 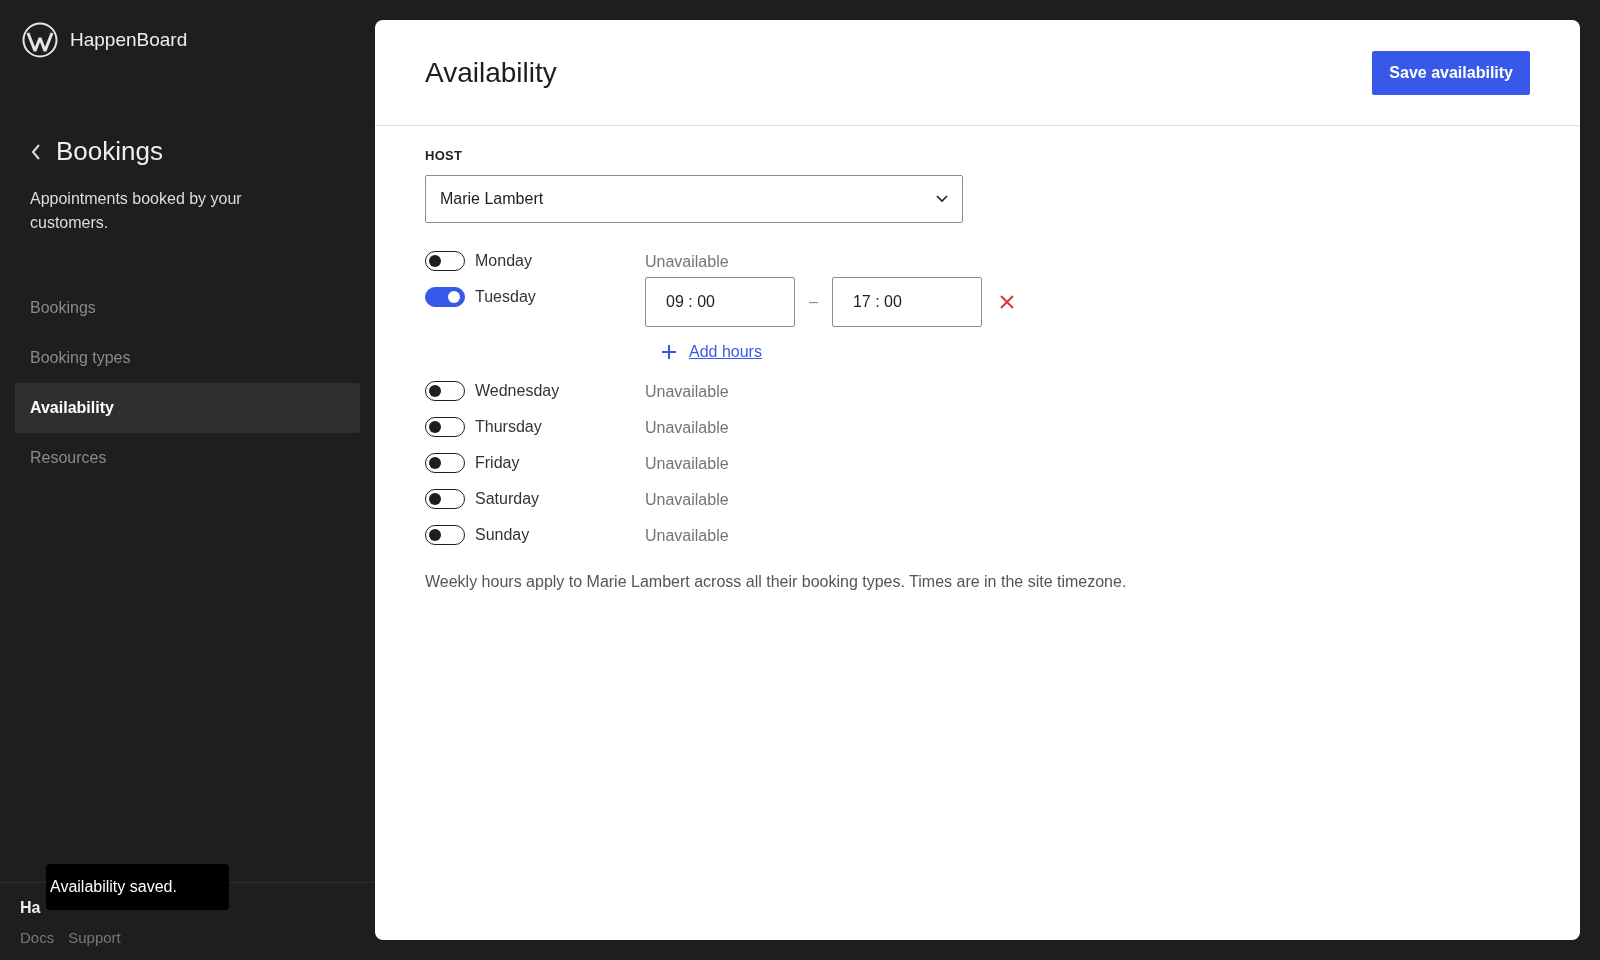 I want to click on help-text: Weekly hours apply to Marie Lambert across all their booking types. Times are in the site timezone., so click(x=776, y=582).